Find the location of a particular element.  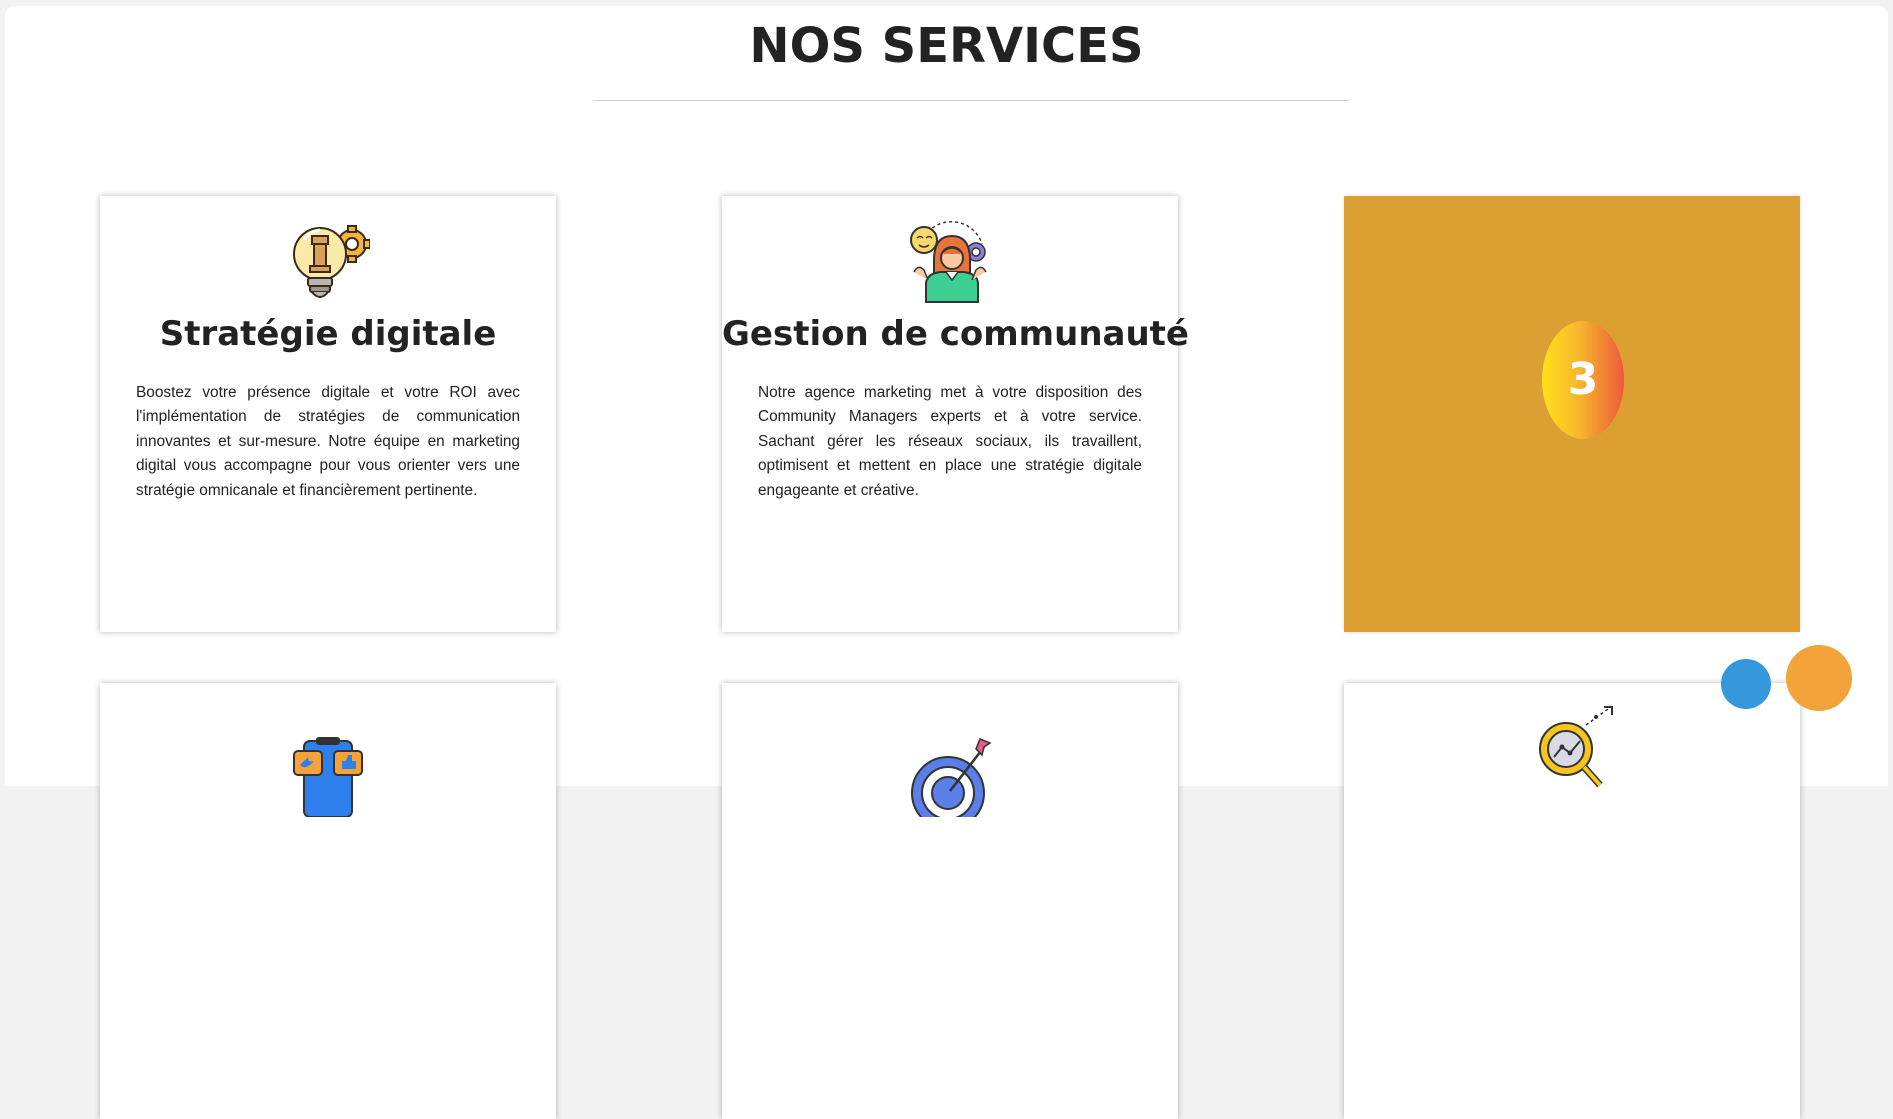

section-title: NOS SERVICES is located at coordinates (946, 46).